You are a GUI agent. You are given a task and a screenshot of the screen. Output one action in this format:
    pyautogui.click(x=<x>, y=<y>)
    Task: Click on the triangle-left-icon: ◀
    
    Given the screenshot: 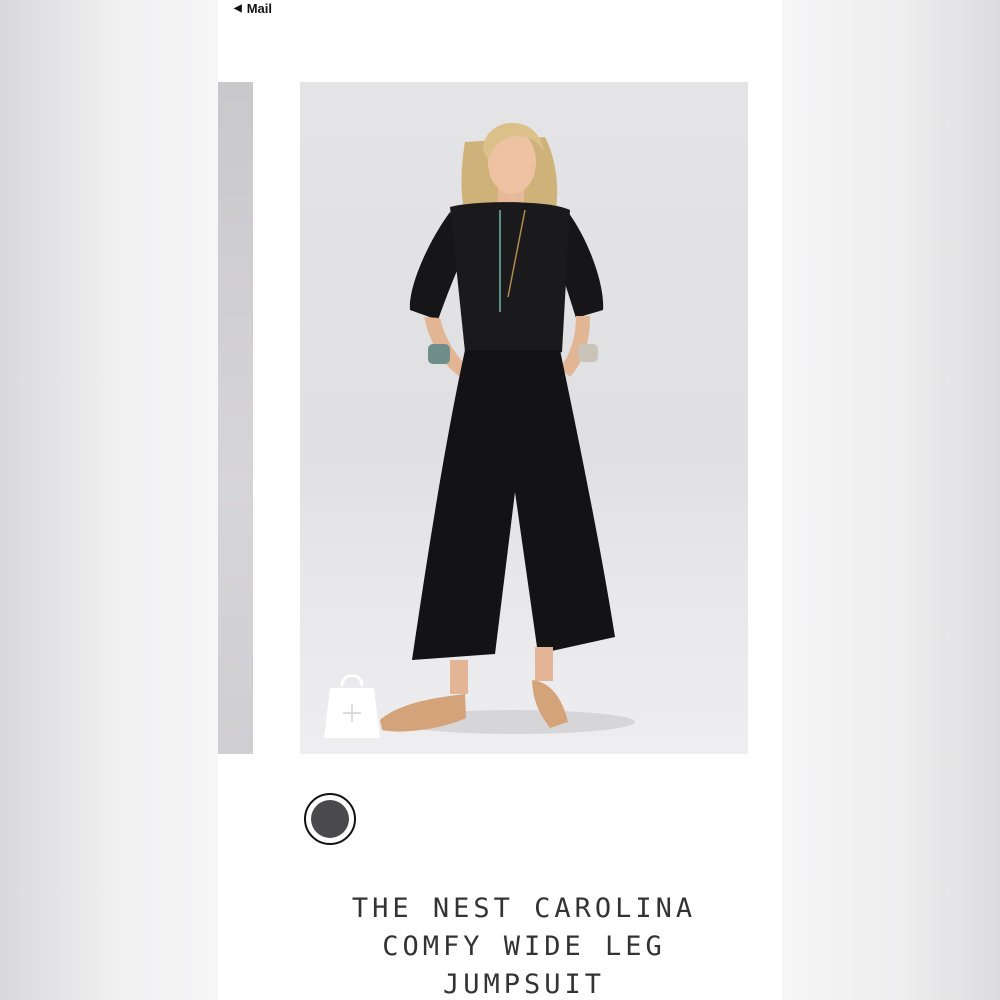 What is the action you would take?
    pyautogui.click(x=238, y=8)
    